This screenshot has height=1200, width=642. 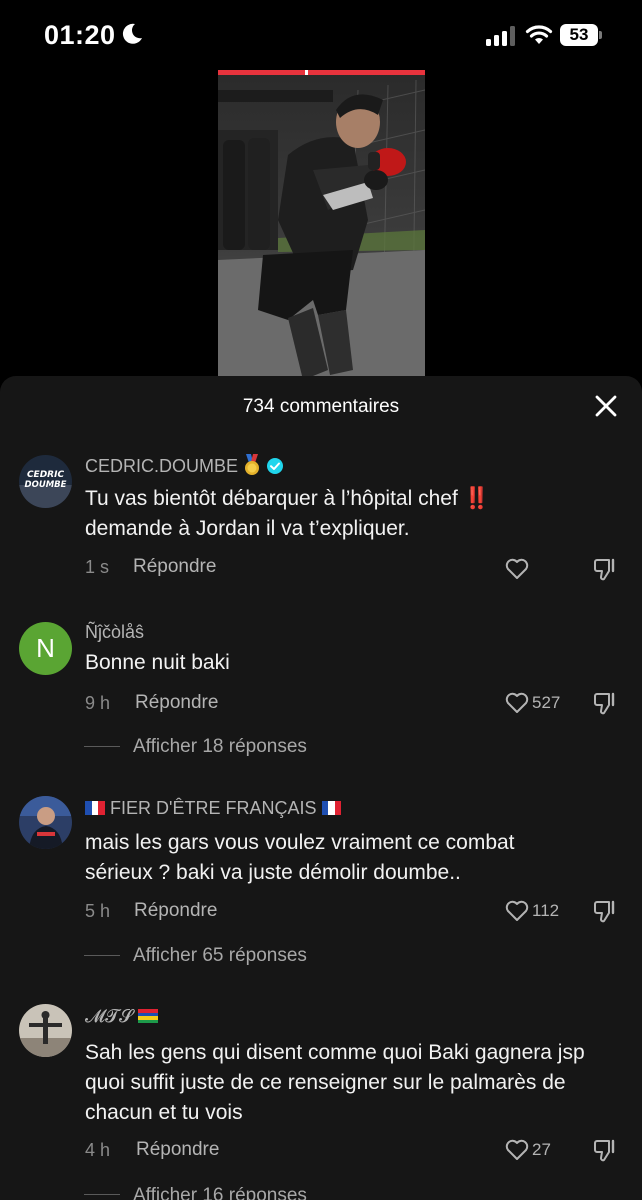 What do you see at coordinates (114, 632) in the screenshot?
I see `comment-username: Ñĵčòlåŝ` at bounding box center [114, 632].